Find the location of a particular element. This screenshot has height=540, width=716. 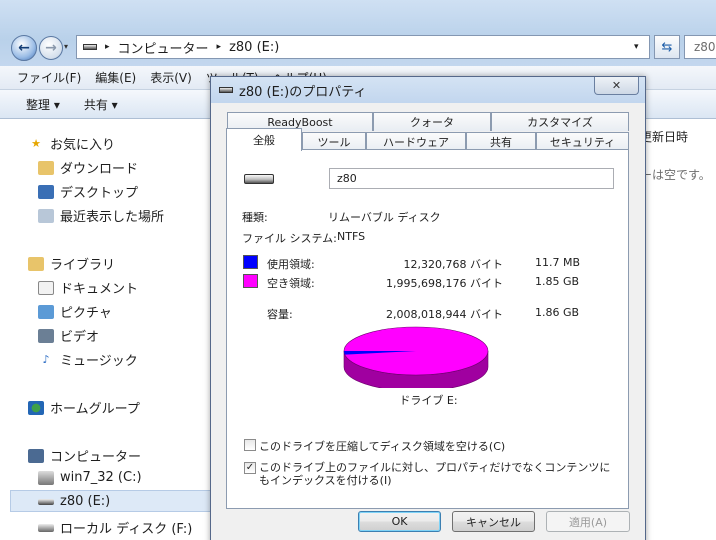

capacity-label: 容量: is located at coordinates (280, 314).